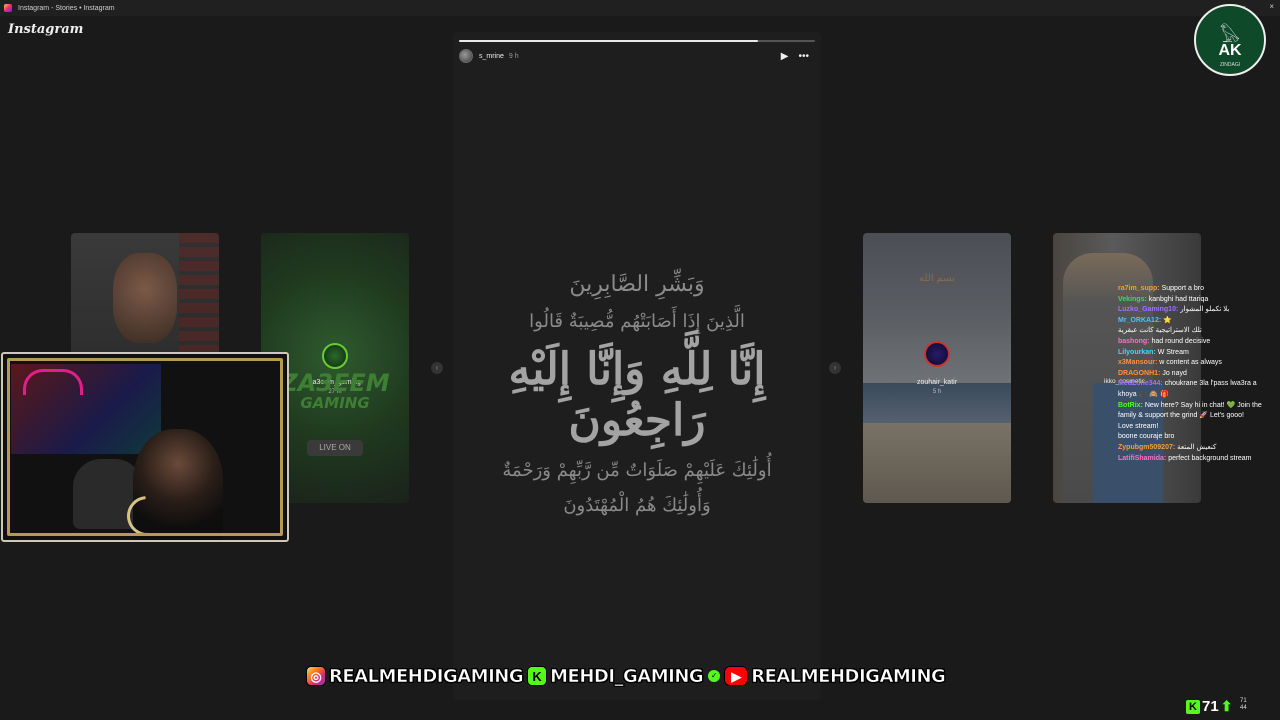 This screenshot has width=1280, height=720. I want to click on story-header: s_mrine 9 h ▶ •••, so click(637, 56).